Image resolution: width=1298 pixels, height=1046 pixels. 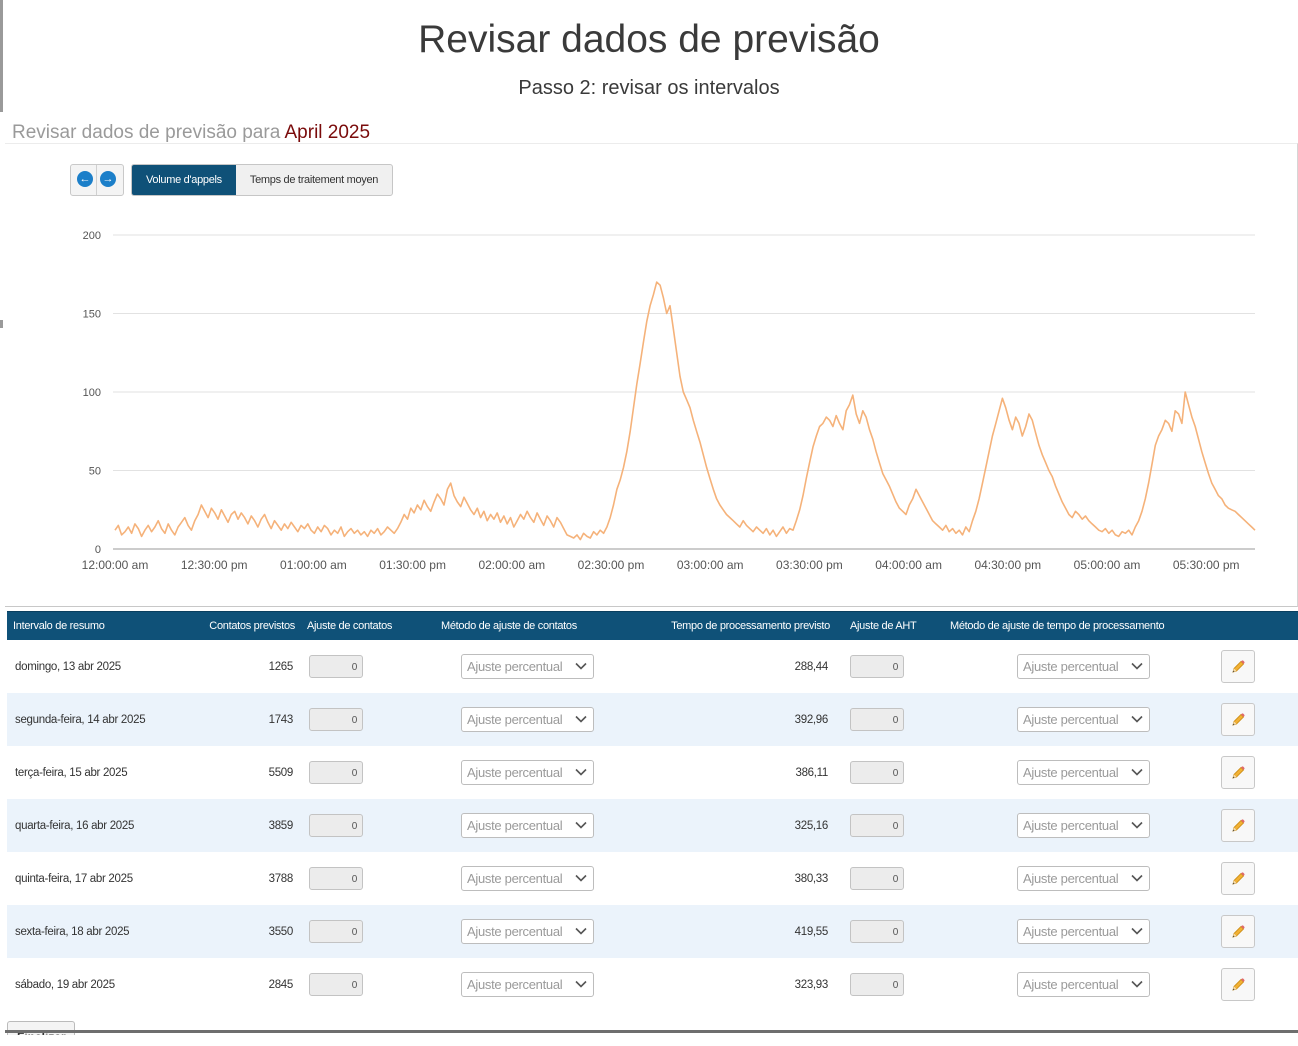 I want to click on bottom-scroll-edge, so click(x=651, y=1031).